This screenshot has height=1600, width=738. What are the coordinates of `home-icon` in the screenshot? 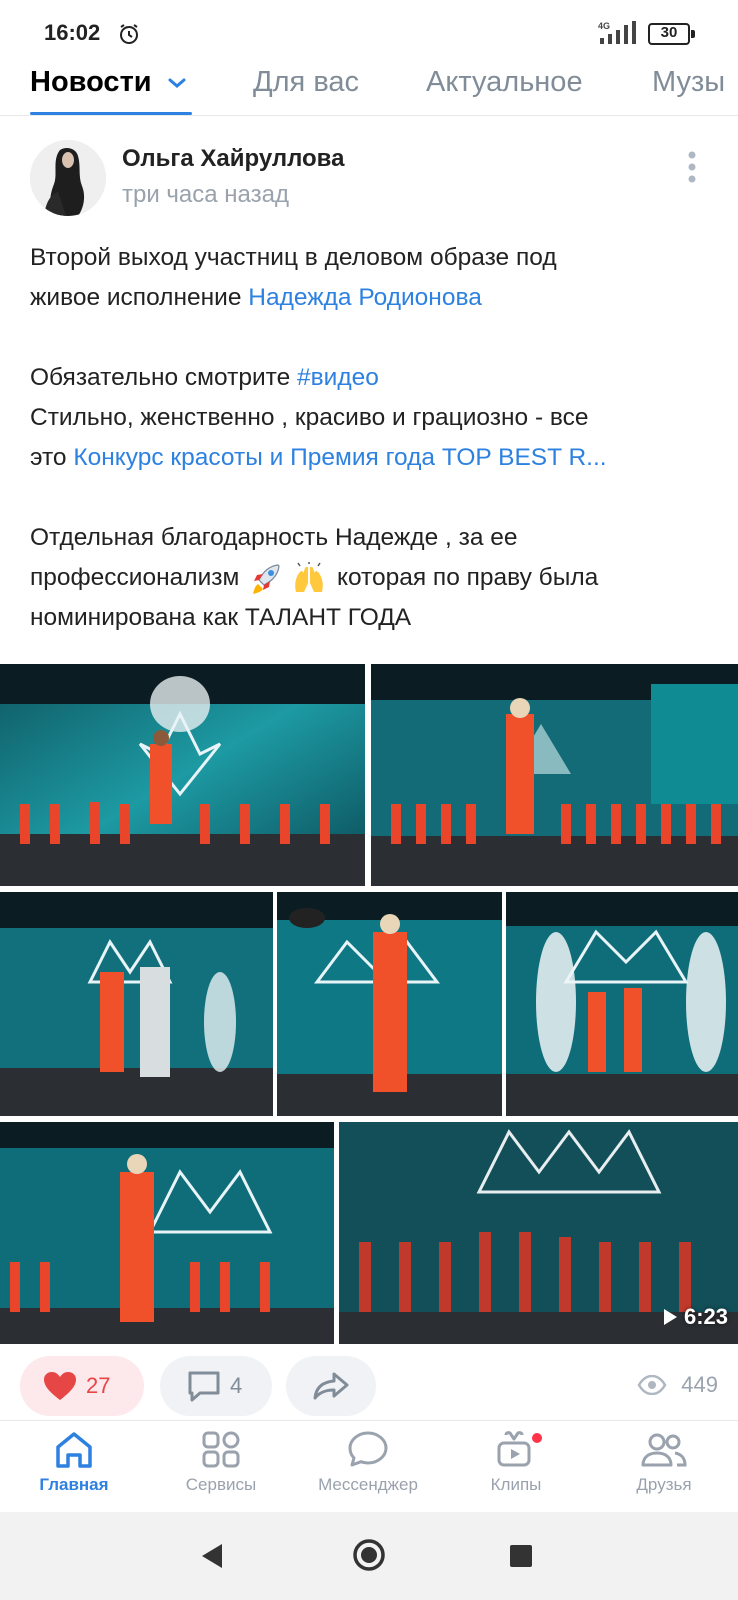 It's located at (74, 1450).